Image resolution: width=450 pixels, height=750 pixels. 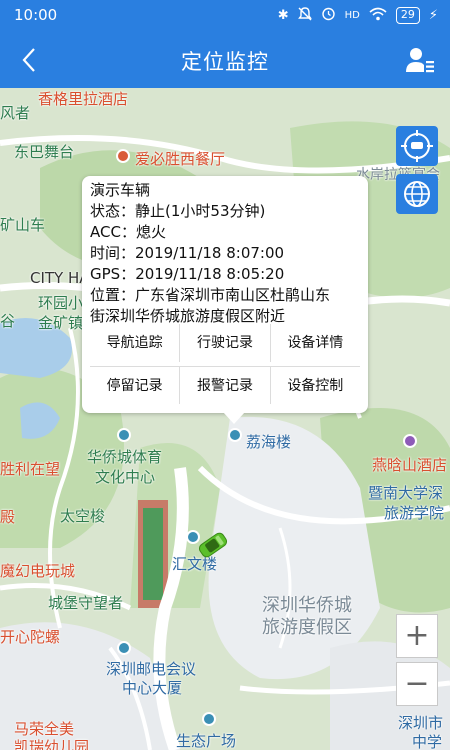 I want to click on vehicle-marker-icon, so click(x=213, y=545).